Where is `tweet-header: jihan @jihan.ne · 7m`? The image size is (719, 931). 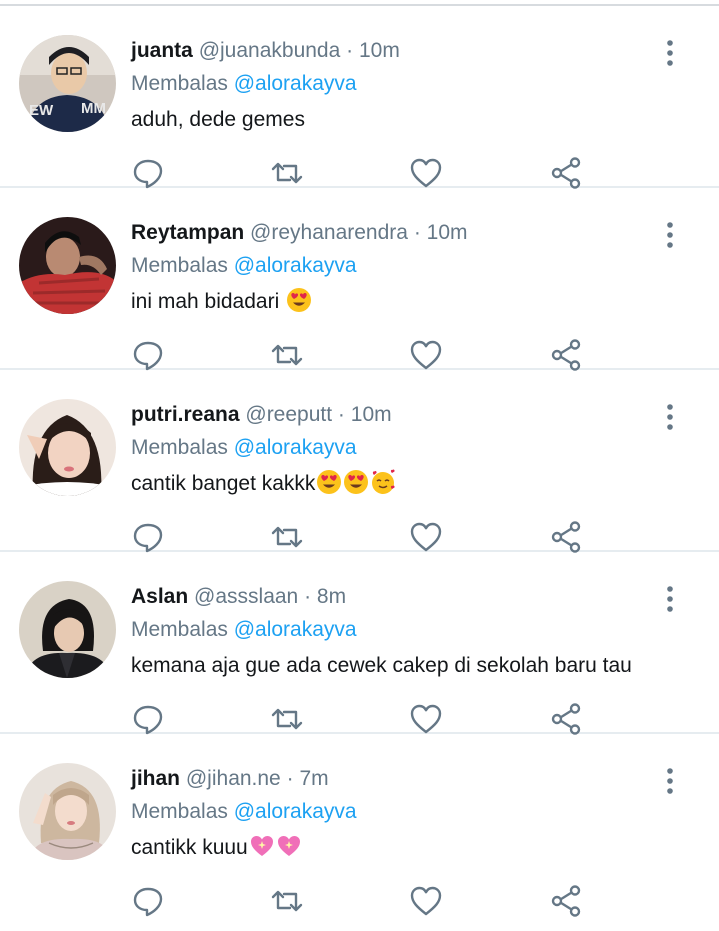
tweet-header: jihan @jihan.ne · 7m is located at coordinates (230, 779).